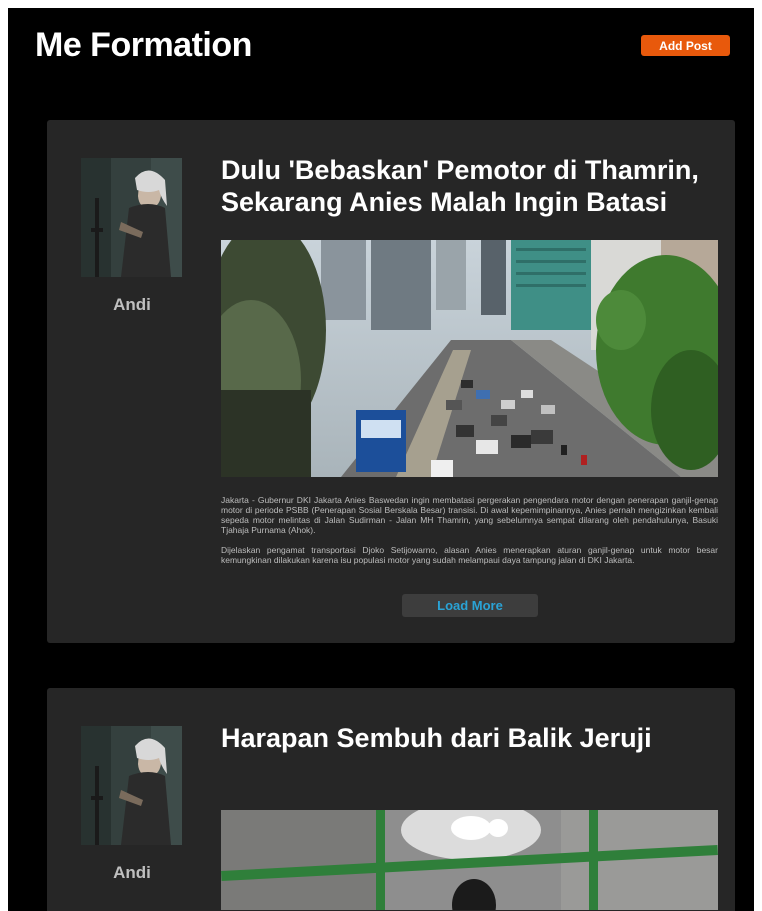 Image resolution: width=762 pixels, height=911 pixels. Describe the element at coordinates (469, 738) in the screenshot. I see `post-title: Harapan Sembuh dari Balik Jeruji` at that location.